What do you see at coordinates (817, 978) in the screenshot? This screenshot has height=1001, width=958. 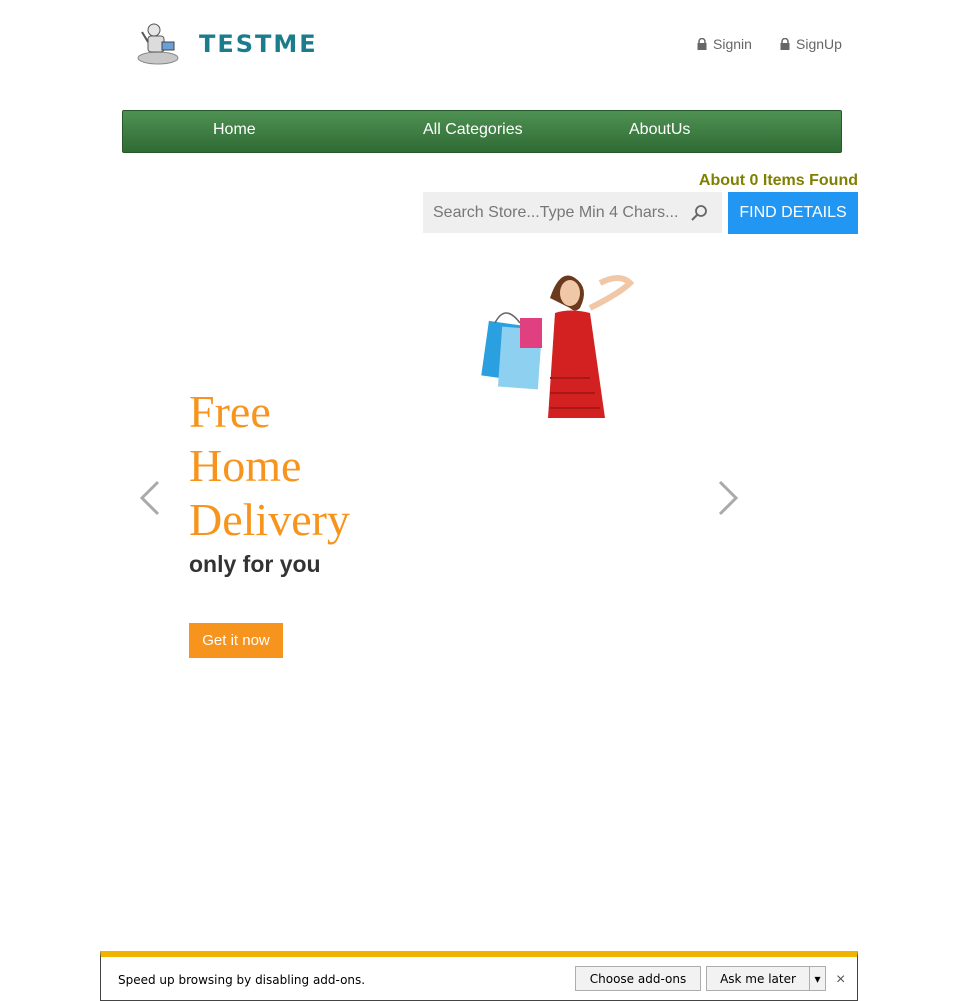 I see `ask-later-dropdown-button: ▾` at bounding box center [817, 978].